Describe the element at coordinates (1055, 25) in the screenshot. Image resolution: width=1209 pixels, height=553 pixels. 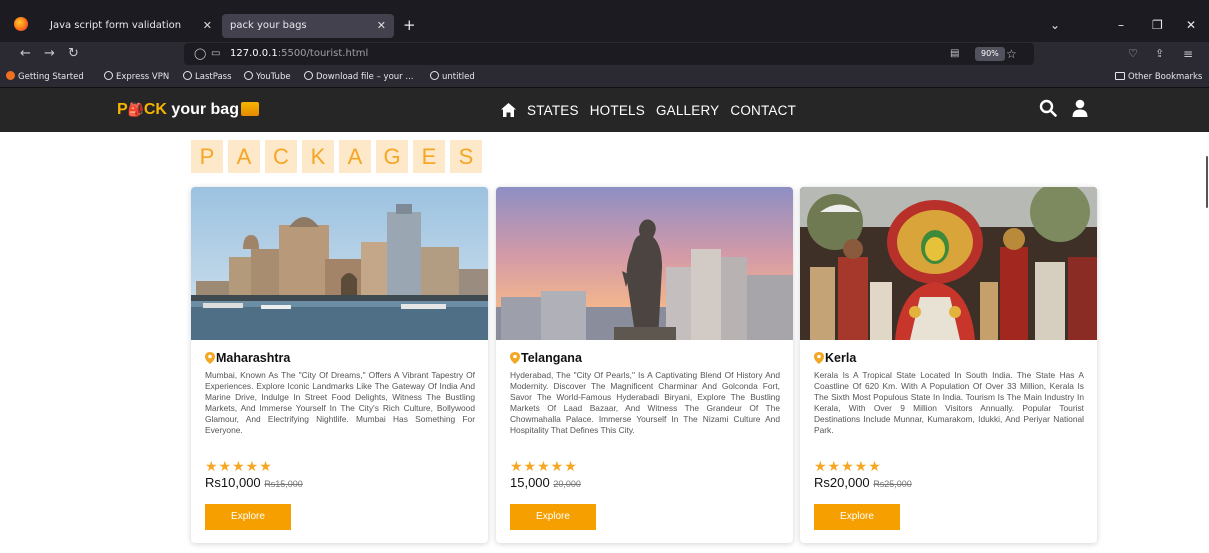
I see `tab-list-chevron-icon: ⌄` at that location.